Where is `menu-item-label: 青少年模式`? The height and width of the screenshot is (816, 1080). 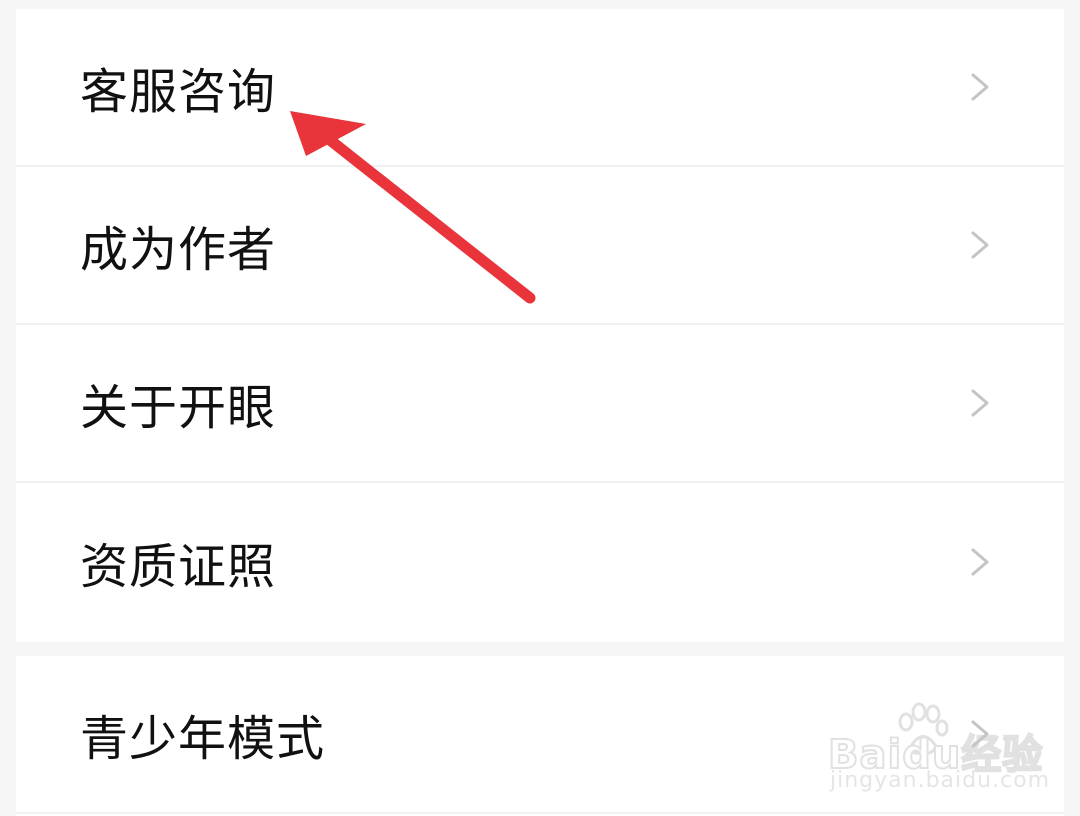
menu-item-label: 青少年模式 is located at coordinates (203, 739).